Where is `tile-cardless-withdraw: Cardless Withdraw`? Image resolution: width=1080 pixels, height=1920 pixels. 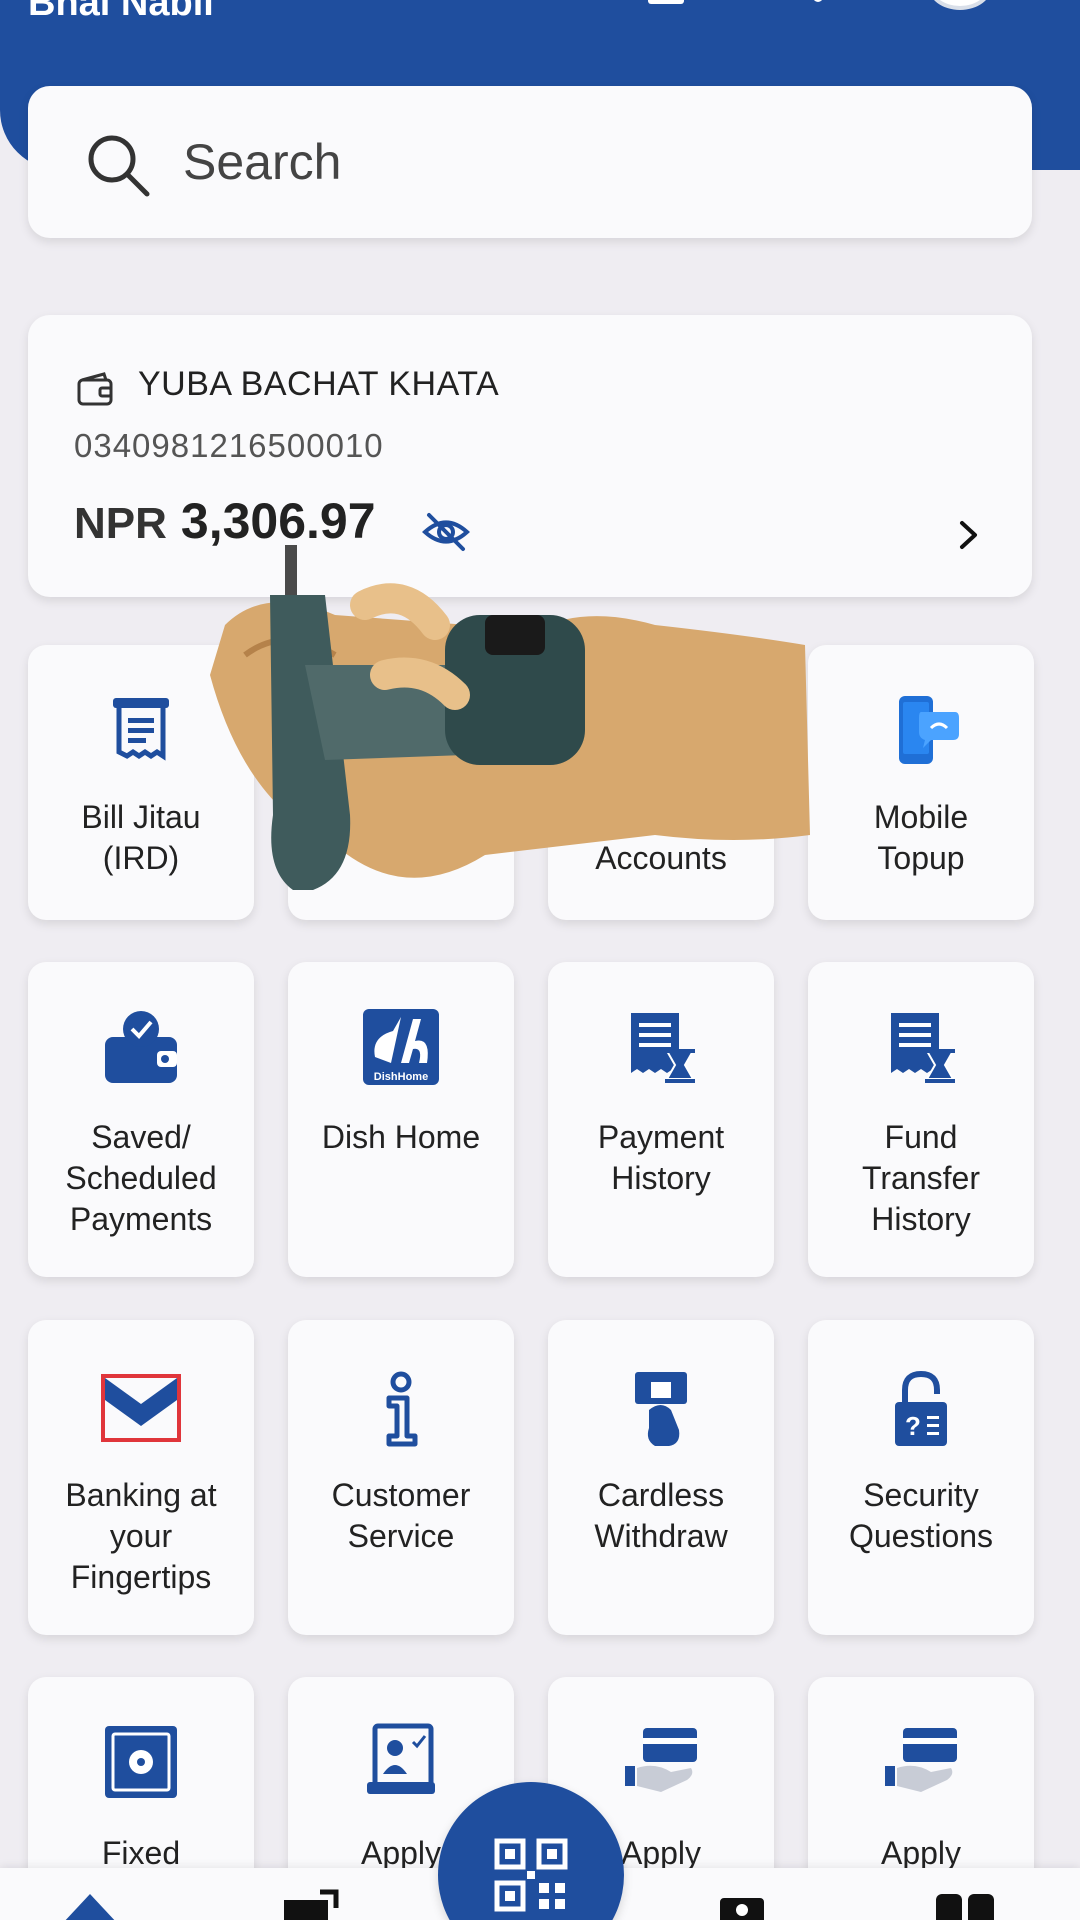 tile-cardless-withdraw: Cardless Withdraw is located at coordinates (661, 1477).